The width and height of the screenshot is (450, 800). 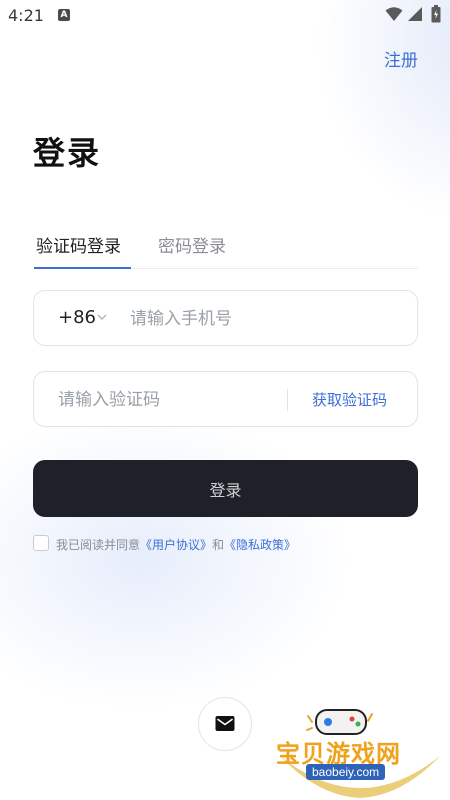 I want to click on phone-field: +86, so click(x=225, y=318).